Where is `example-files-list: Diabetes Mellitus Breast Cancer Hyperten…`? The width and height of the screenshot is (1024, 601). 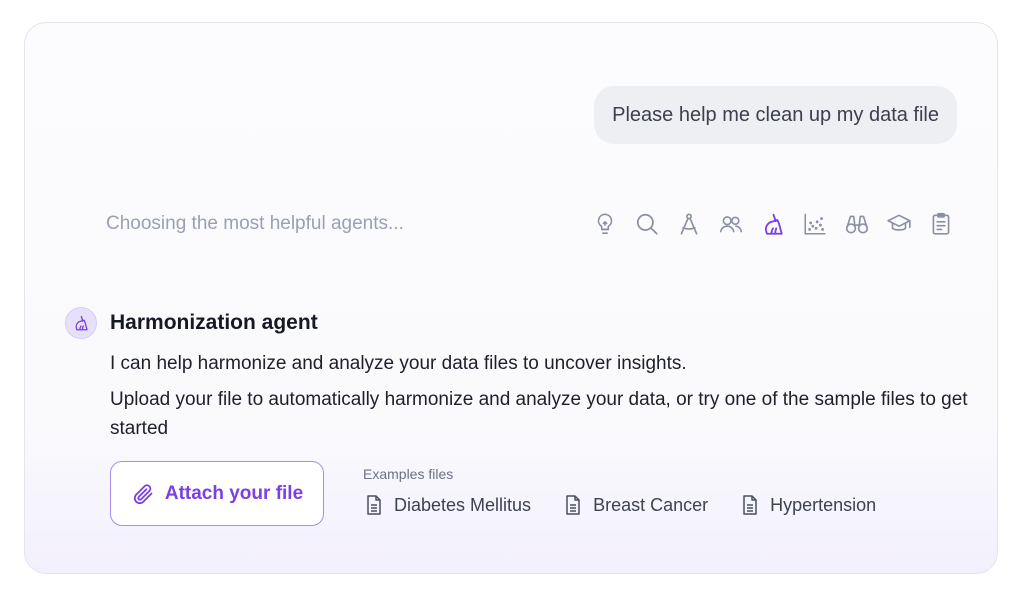 example-files-list: Diabetes Mellitus Breast Cancer Hyperten… is located at coordinates (619, 505).